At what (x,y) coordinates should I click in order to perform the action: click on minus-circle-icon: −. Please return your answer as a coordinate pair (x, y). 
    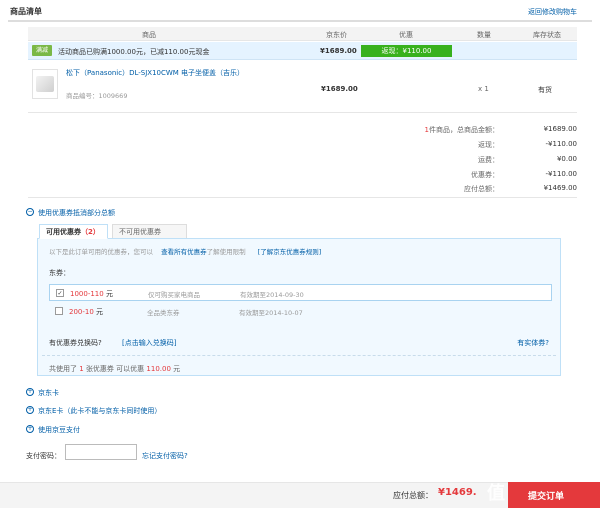
    Looking at the image, I should click on (30, 212).